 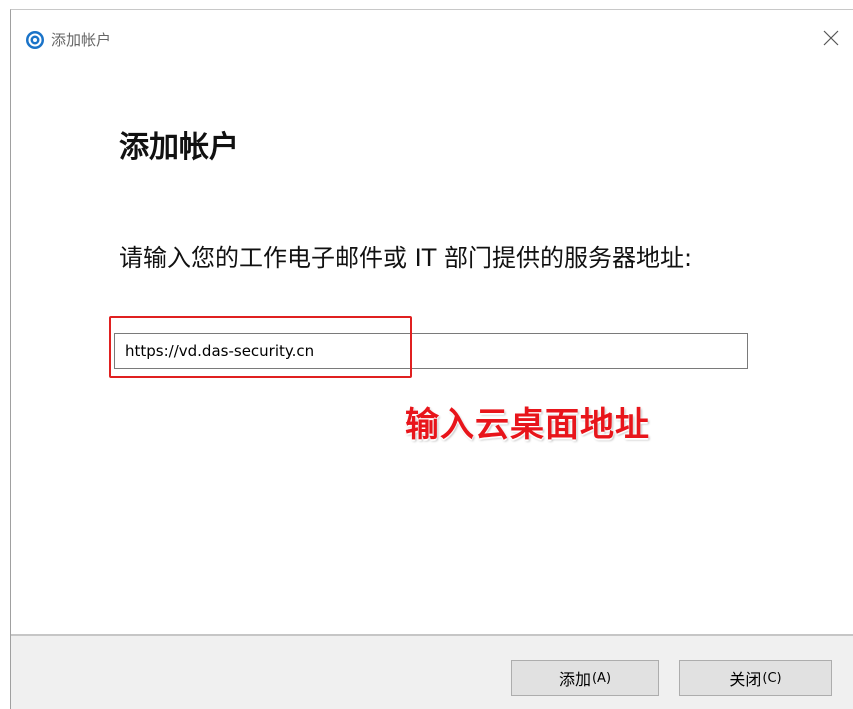 I want to click on close-button-accesskey: (C), so click(x=772, y=678).